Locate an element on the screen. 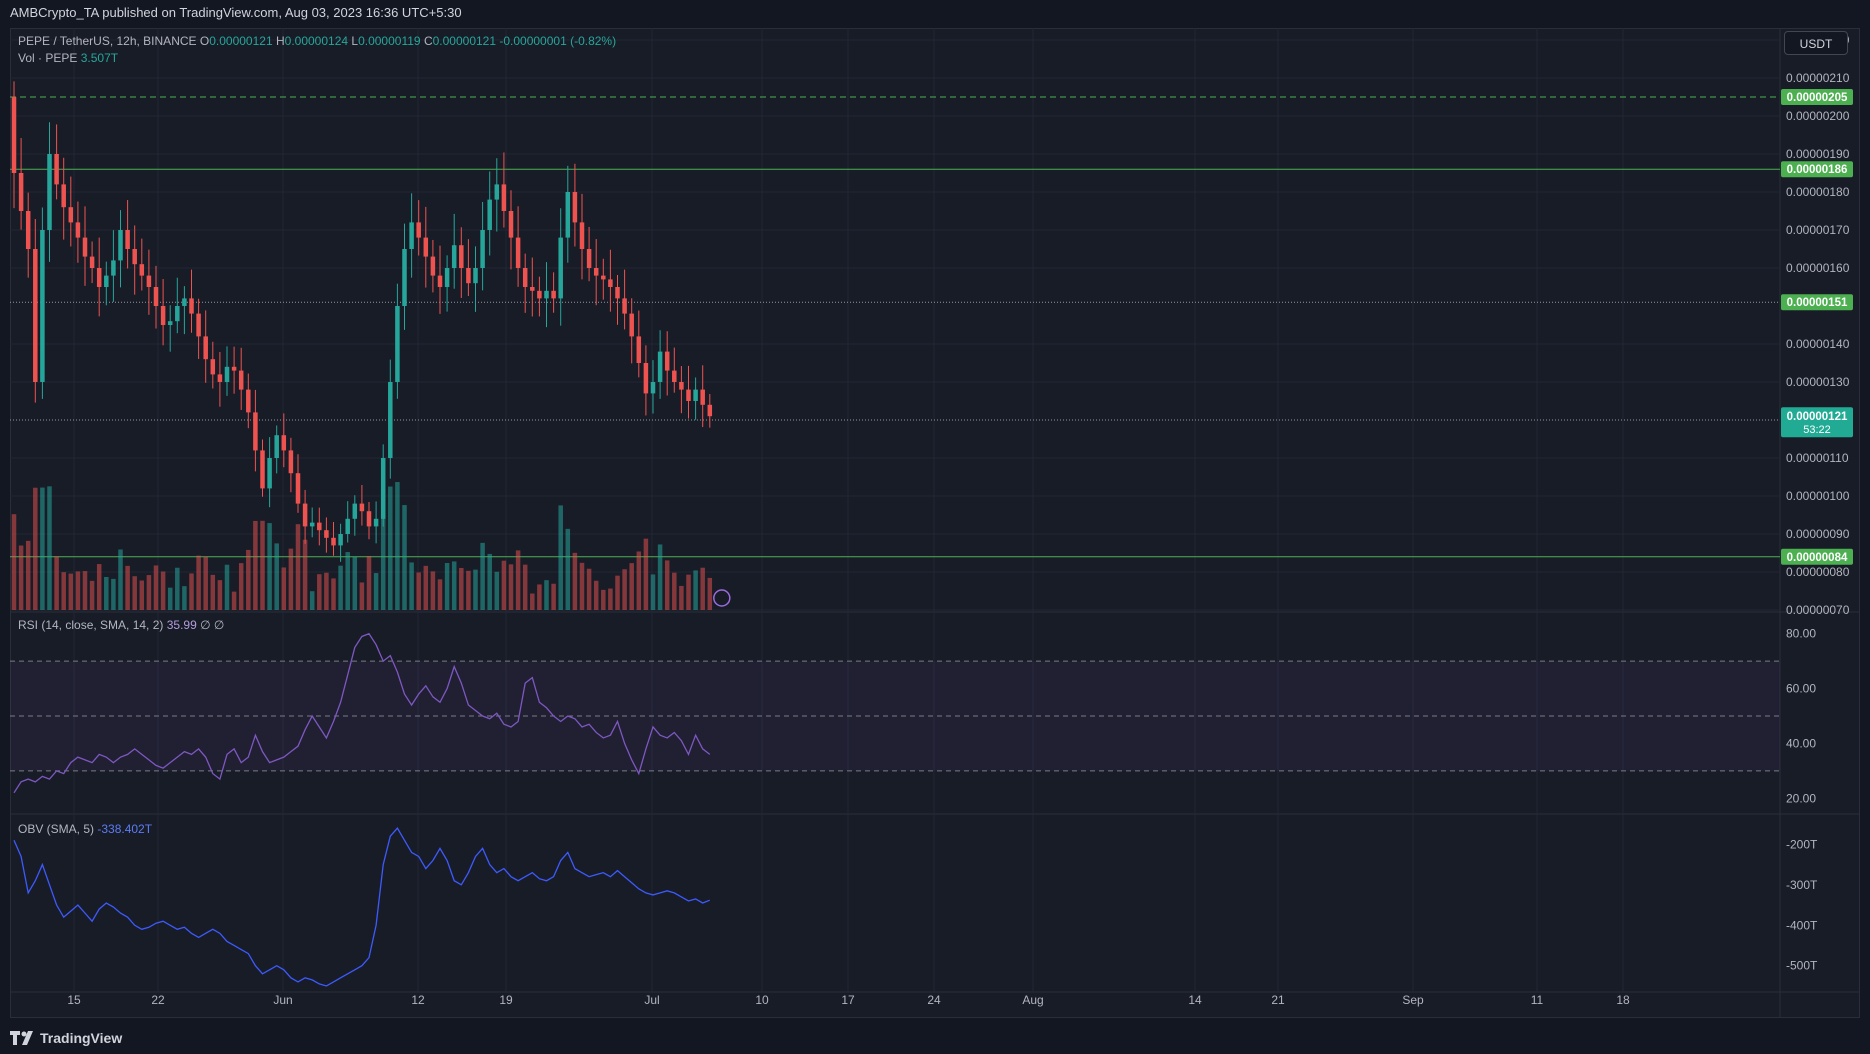  x-tick-label: 19 is located at coordinates (506, 1000).